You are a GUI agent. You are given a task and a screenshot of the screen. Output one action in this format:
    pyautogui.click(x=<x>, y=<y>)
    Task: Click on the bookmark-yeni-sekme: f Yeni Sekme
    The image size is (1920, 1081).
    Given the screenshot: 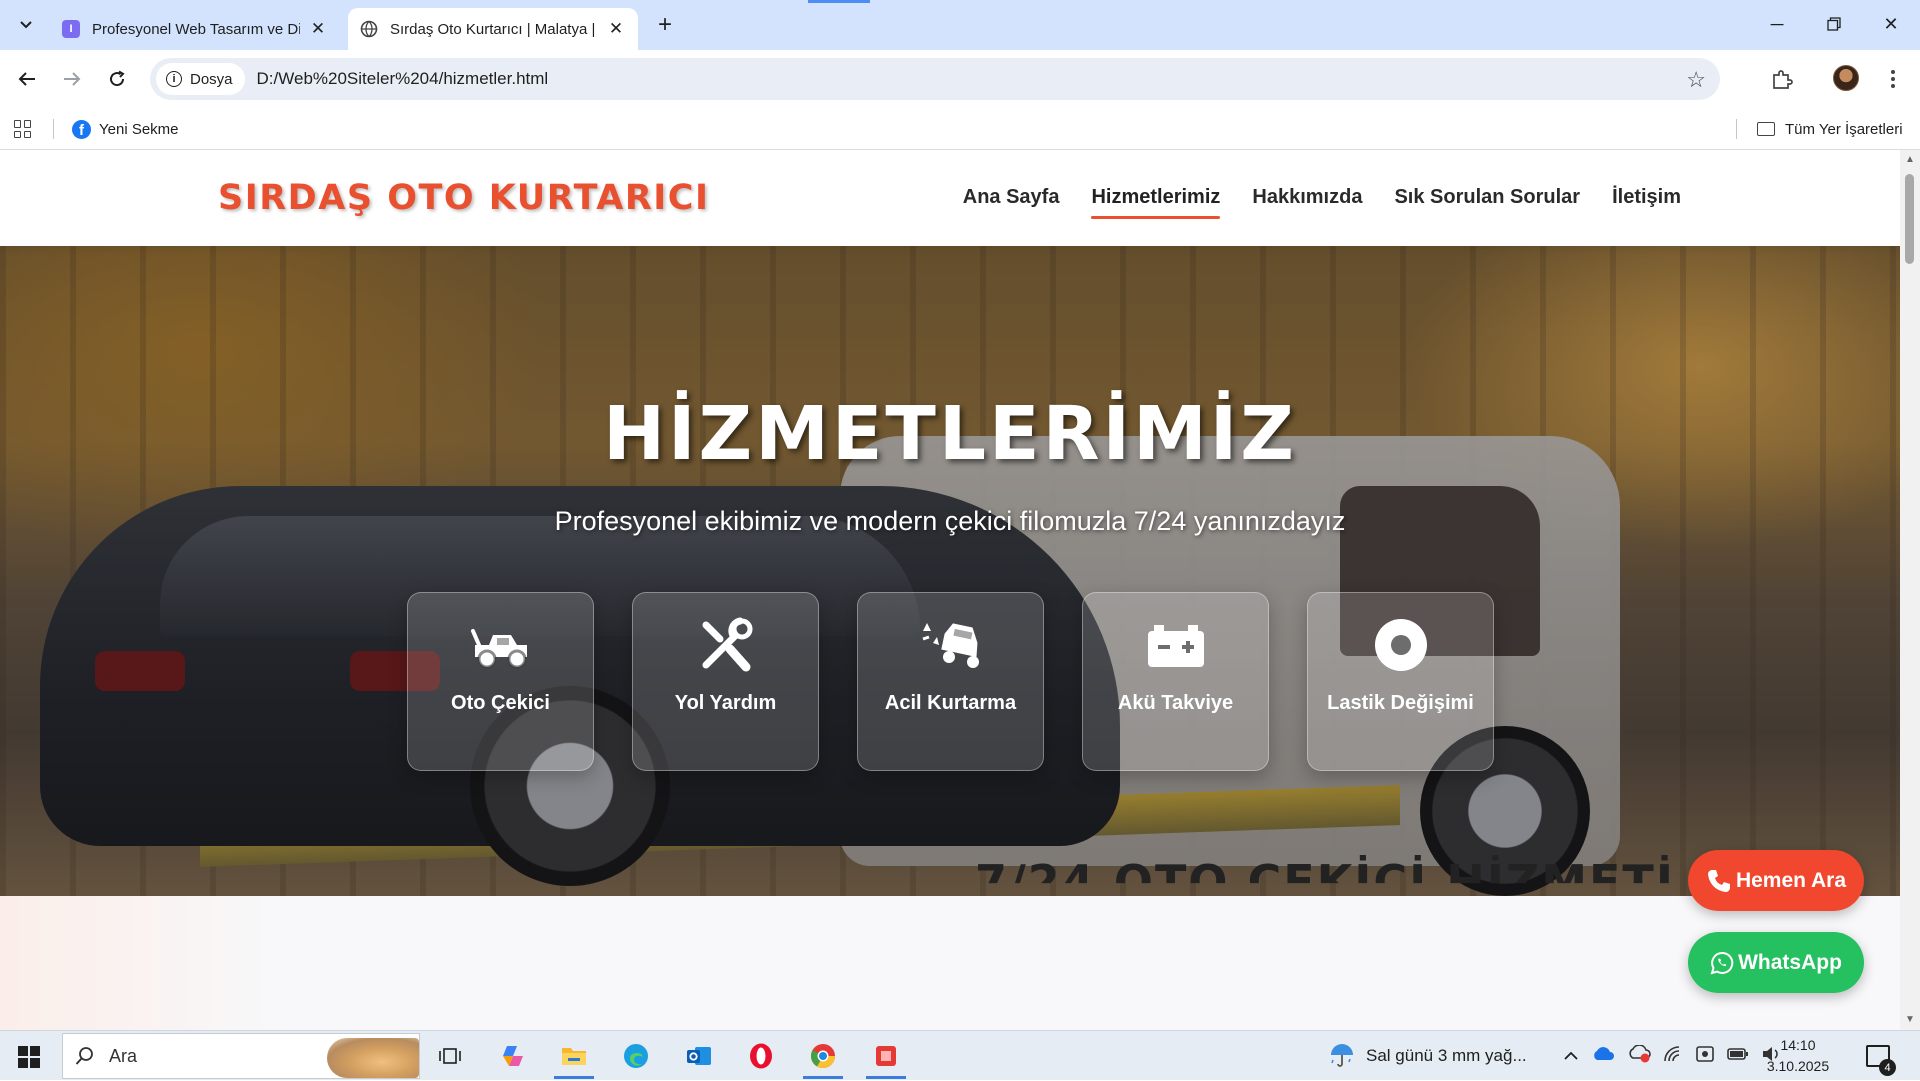 What is the action you would take?
    pyautogui.click(x=125, y=129)
    